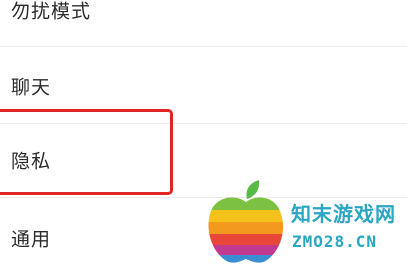 The image size is (407, 267). I want to click on settings-item-label: 隐私, so click(31, 161).